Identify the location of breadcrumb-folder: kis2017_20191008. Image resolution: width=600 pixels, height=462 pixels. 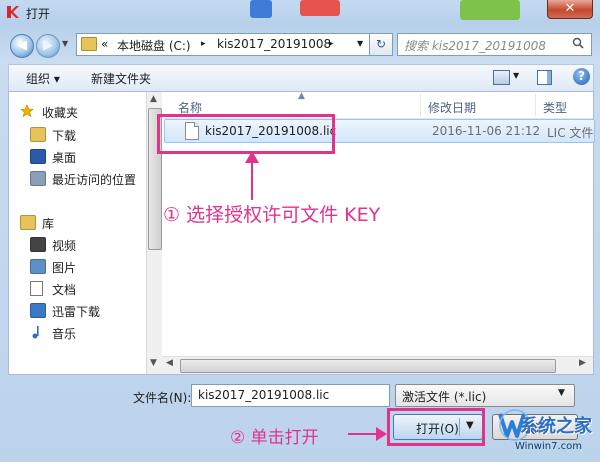
(274, 44).